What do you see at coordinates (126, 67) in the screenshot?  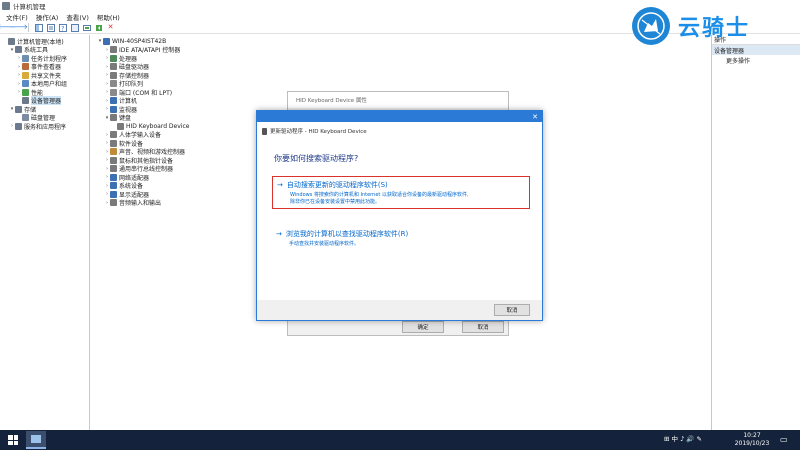 I see `device-tree-item: › 磁盘驱动器` at bounding box center [126, 67].